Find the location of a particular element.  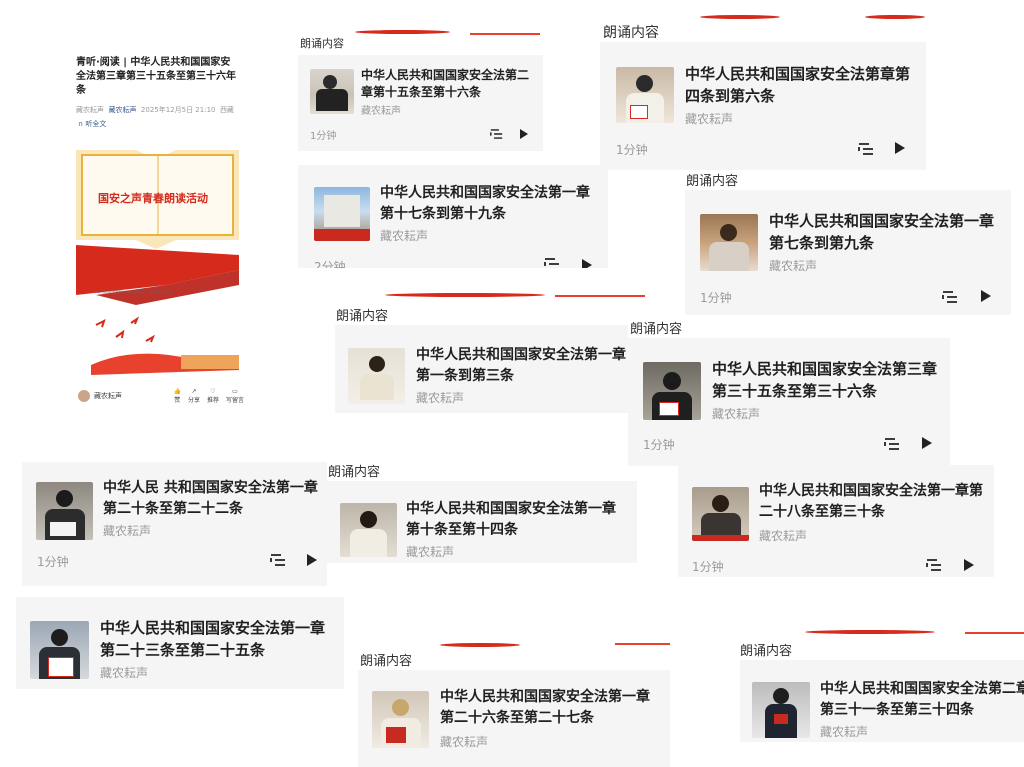

card-title: 中华人民共和国国家安全法第一章第二十三条至第二十五条 is located at coordinates (213, 639).